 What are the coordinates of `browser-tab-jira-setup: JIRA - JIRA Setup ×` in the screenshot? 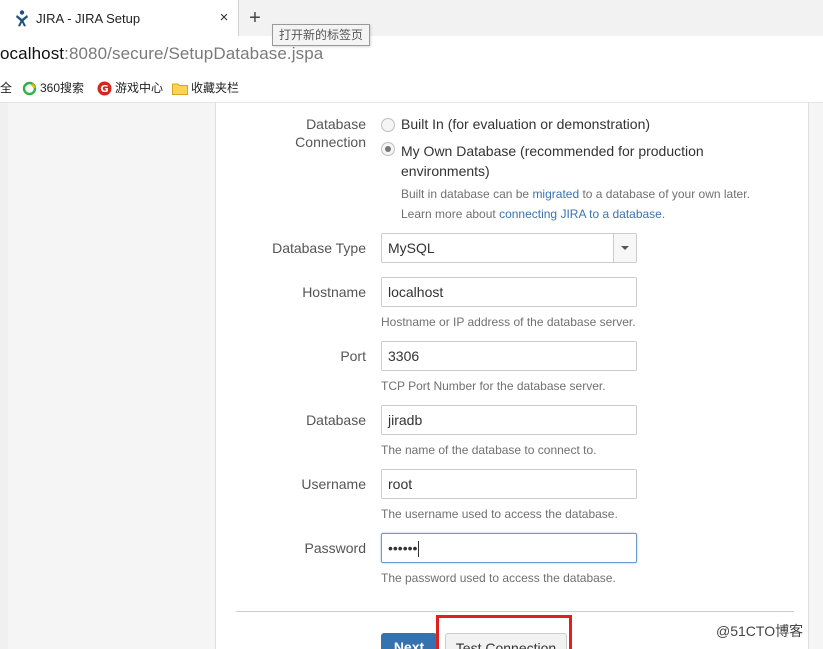 It's located at (119, 18).